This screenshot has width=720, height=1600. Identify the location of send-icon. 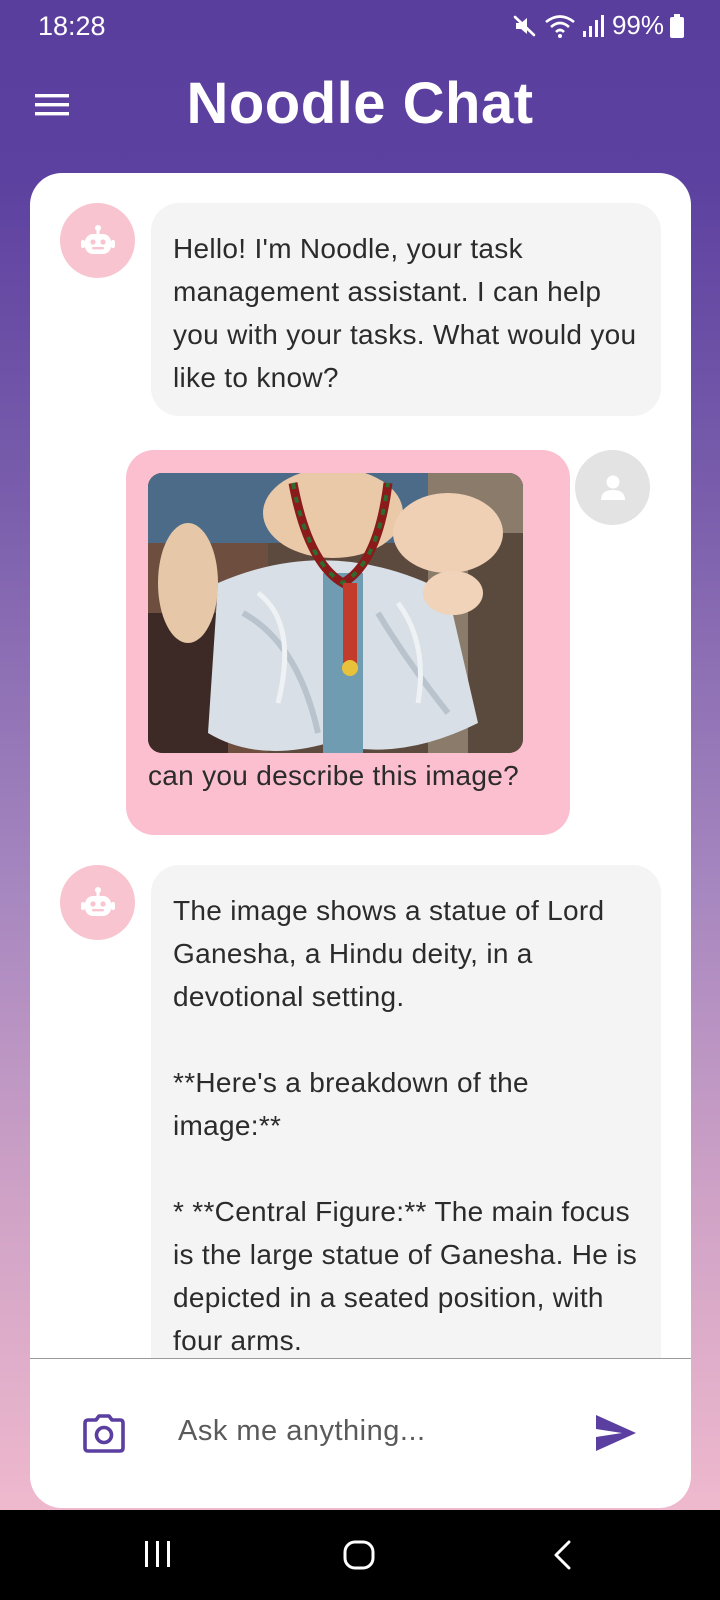
(616, 1433).